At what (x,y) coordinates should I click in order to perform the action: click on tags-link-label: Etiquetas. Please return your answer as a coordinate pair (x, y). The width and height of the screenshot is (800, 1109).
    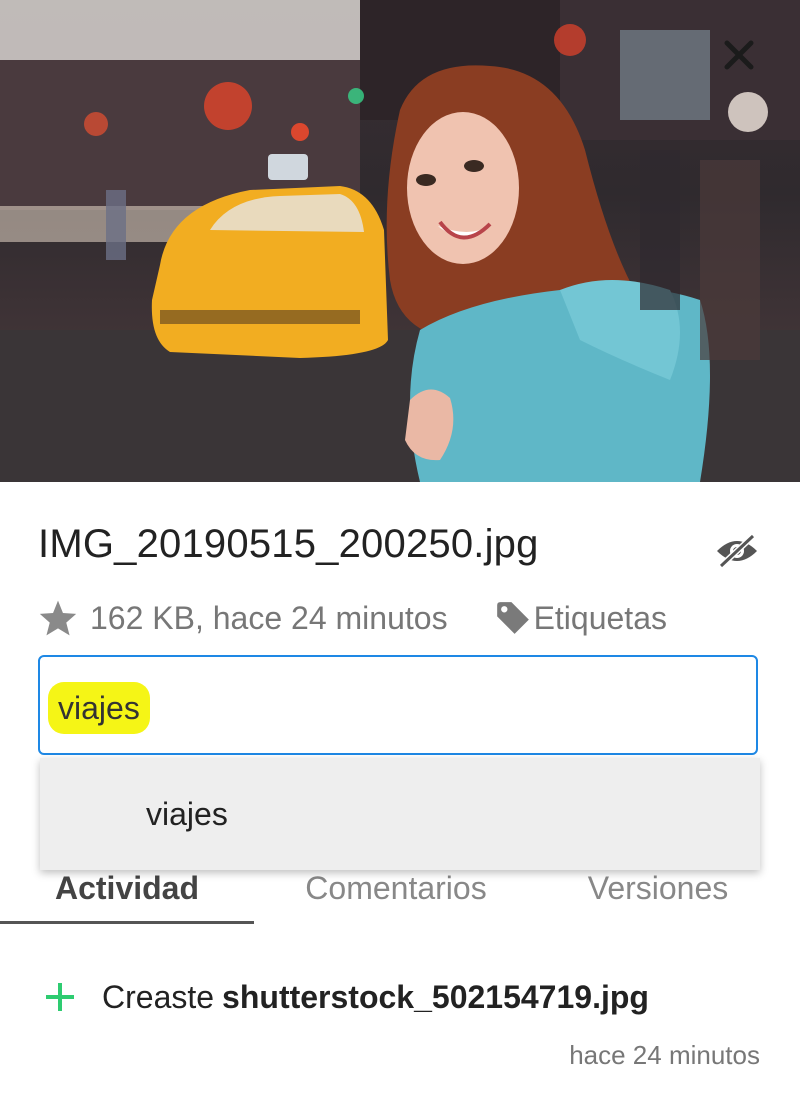
    Looking at the image, I should click on (600, 617).